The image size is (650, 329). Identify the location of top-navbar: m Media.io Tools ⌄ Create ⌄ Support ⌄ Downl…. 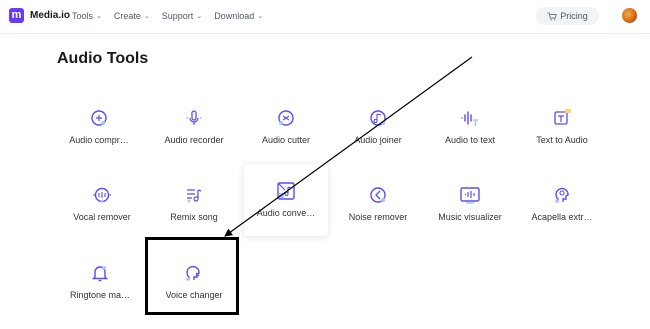
(325, 17).